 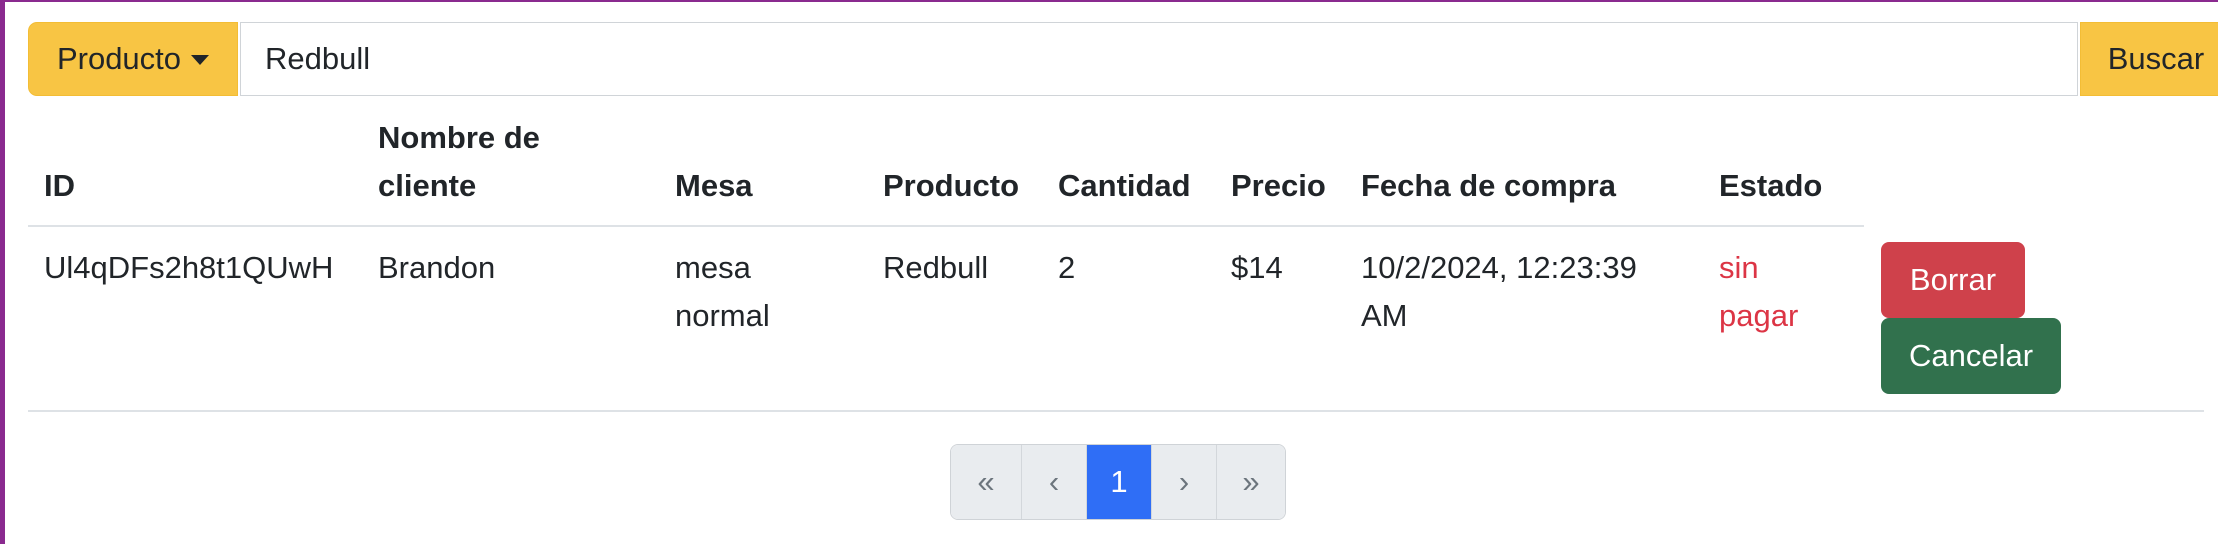 What do you see at coordinates (1488, 185) in the screenshot?
I see `header-fecha: Fecha de compra` at bounding box center [1488, 185].